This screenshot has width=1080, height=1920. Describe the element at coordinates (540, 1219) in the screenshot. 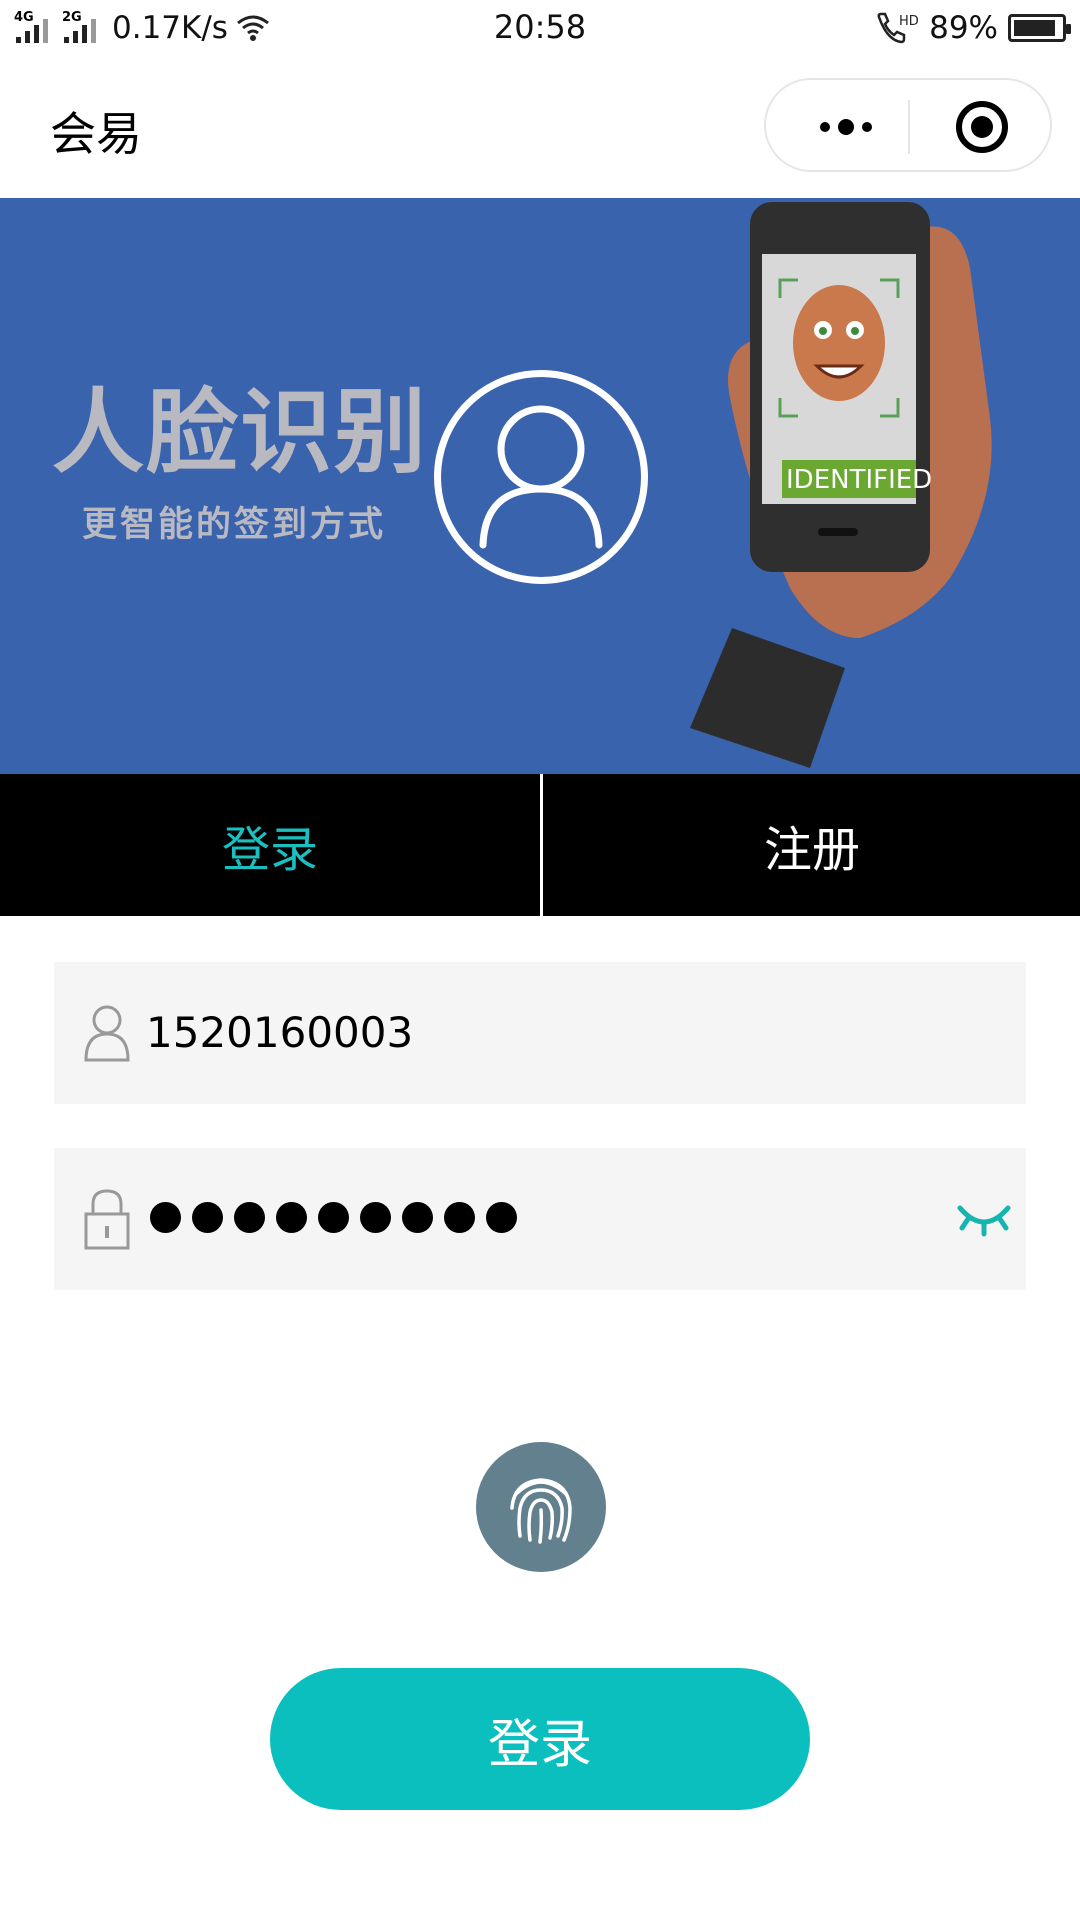

I see `password-field` at that location.